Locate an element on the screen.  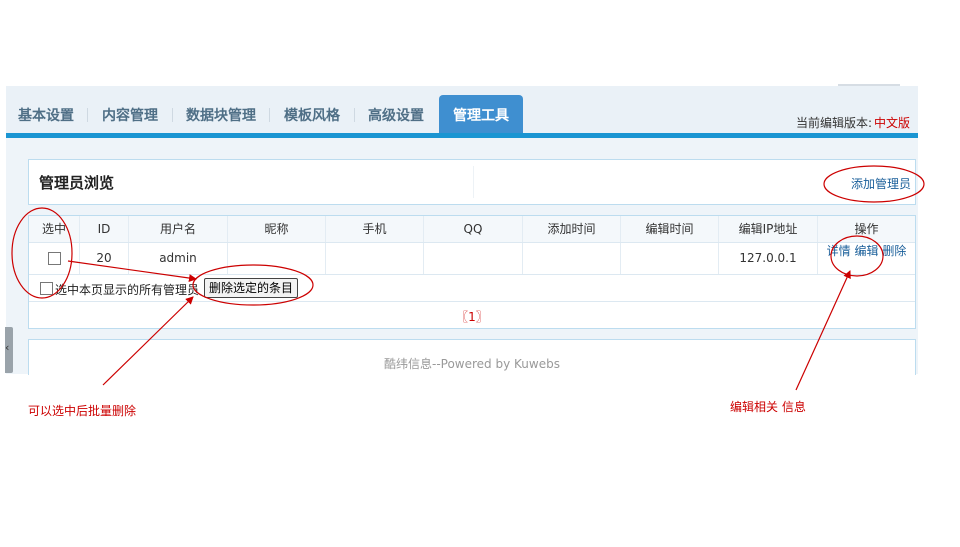
row-checkbox is located at coordinates (54, 258).